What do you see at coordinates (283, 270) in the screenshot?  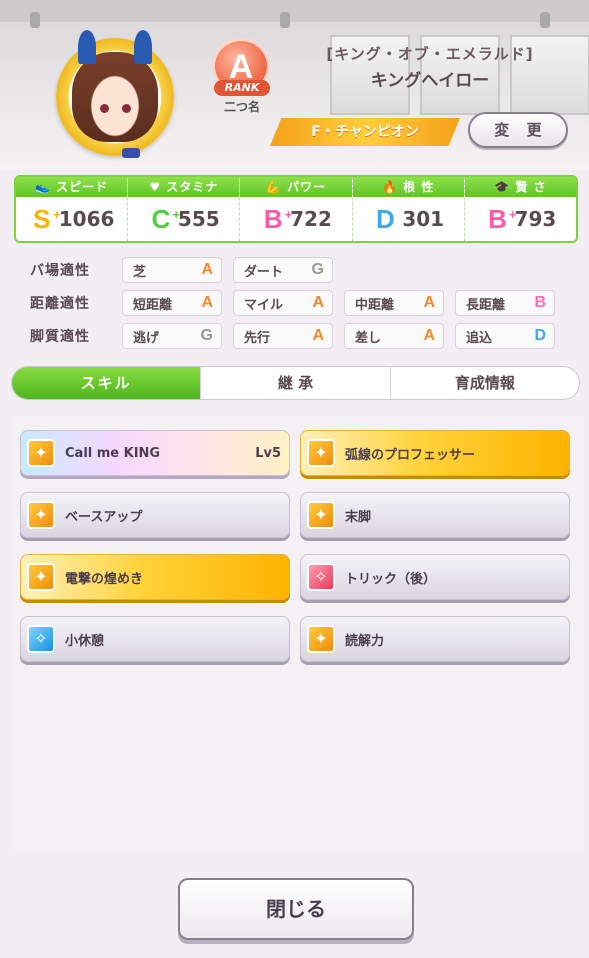 I see `aptitude-dirt: ダート G` at bounding box center [283, 270].